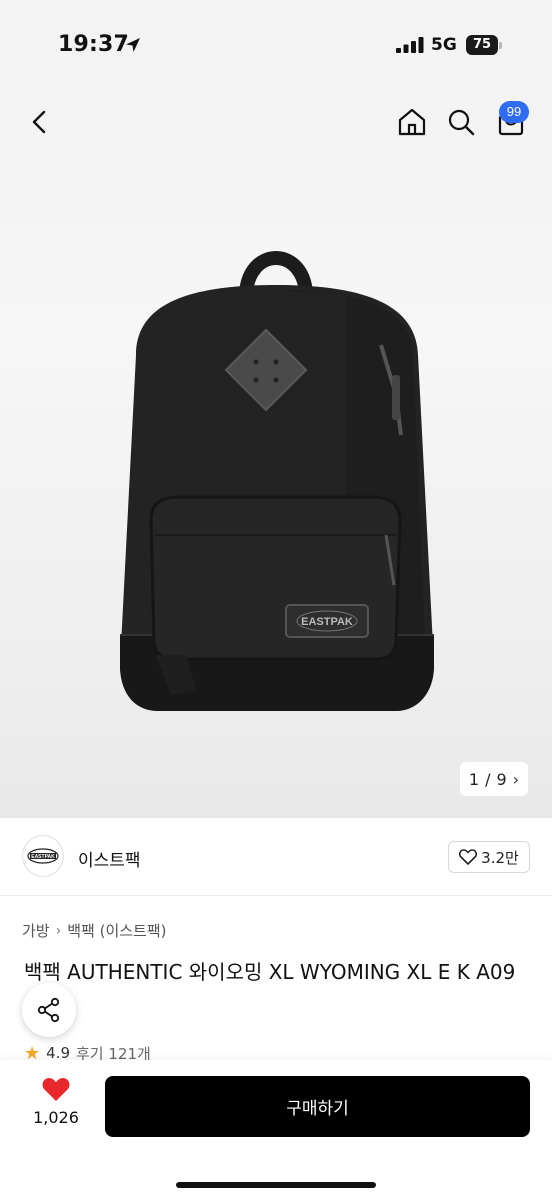  What do you see at coordinates (514, 112) in the screenshot?
I see `cart-count-badge: 99` at bounding box center [514, 112].